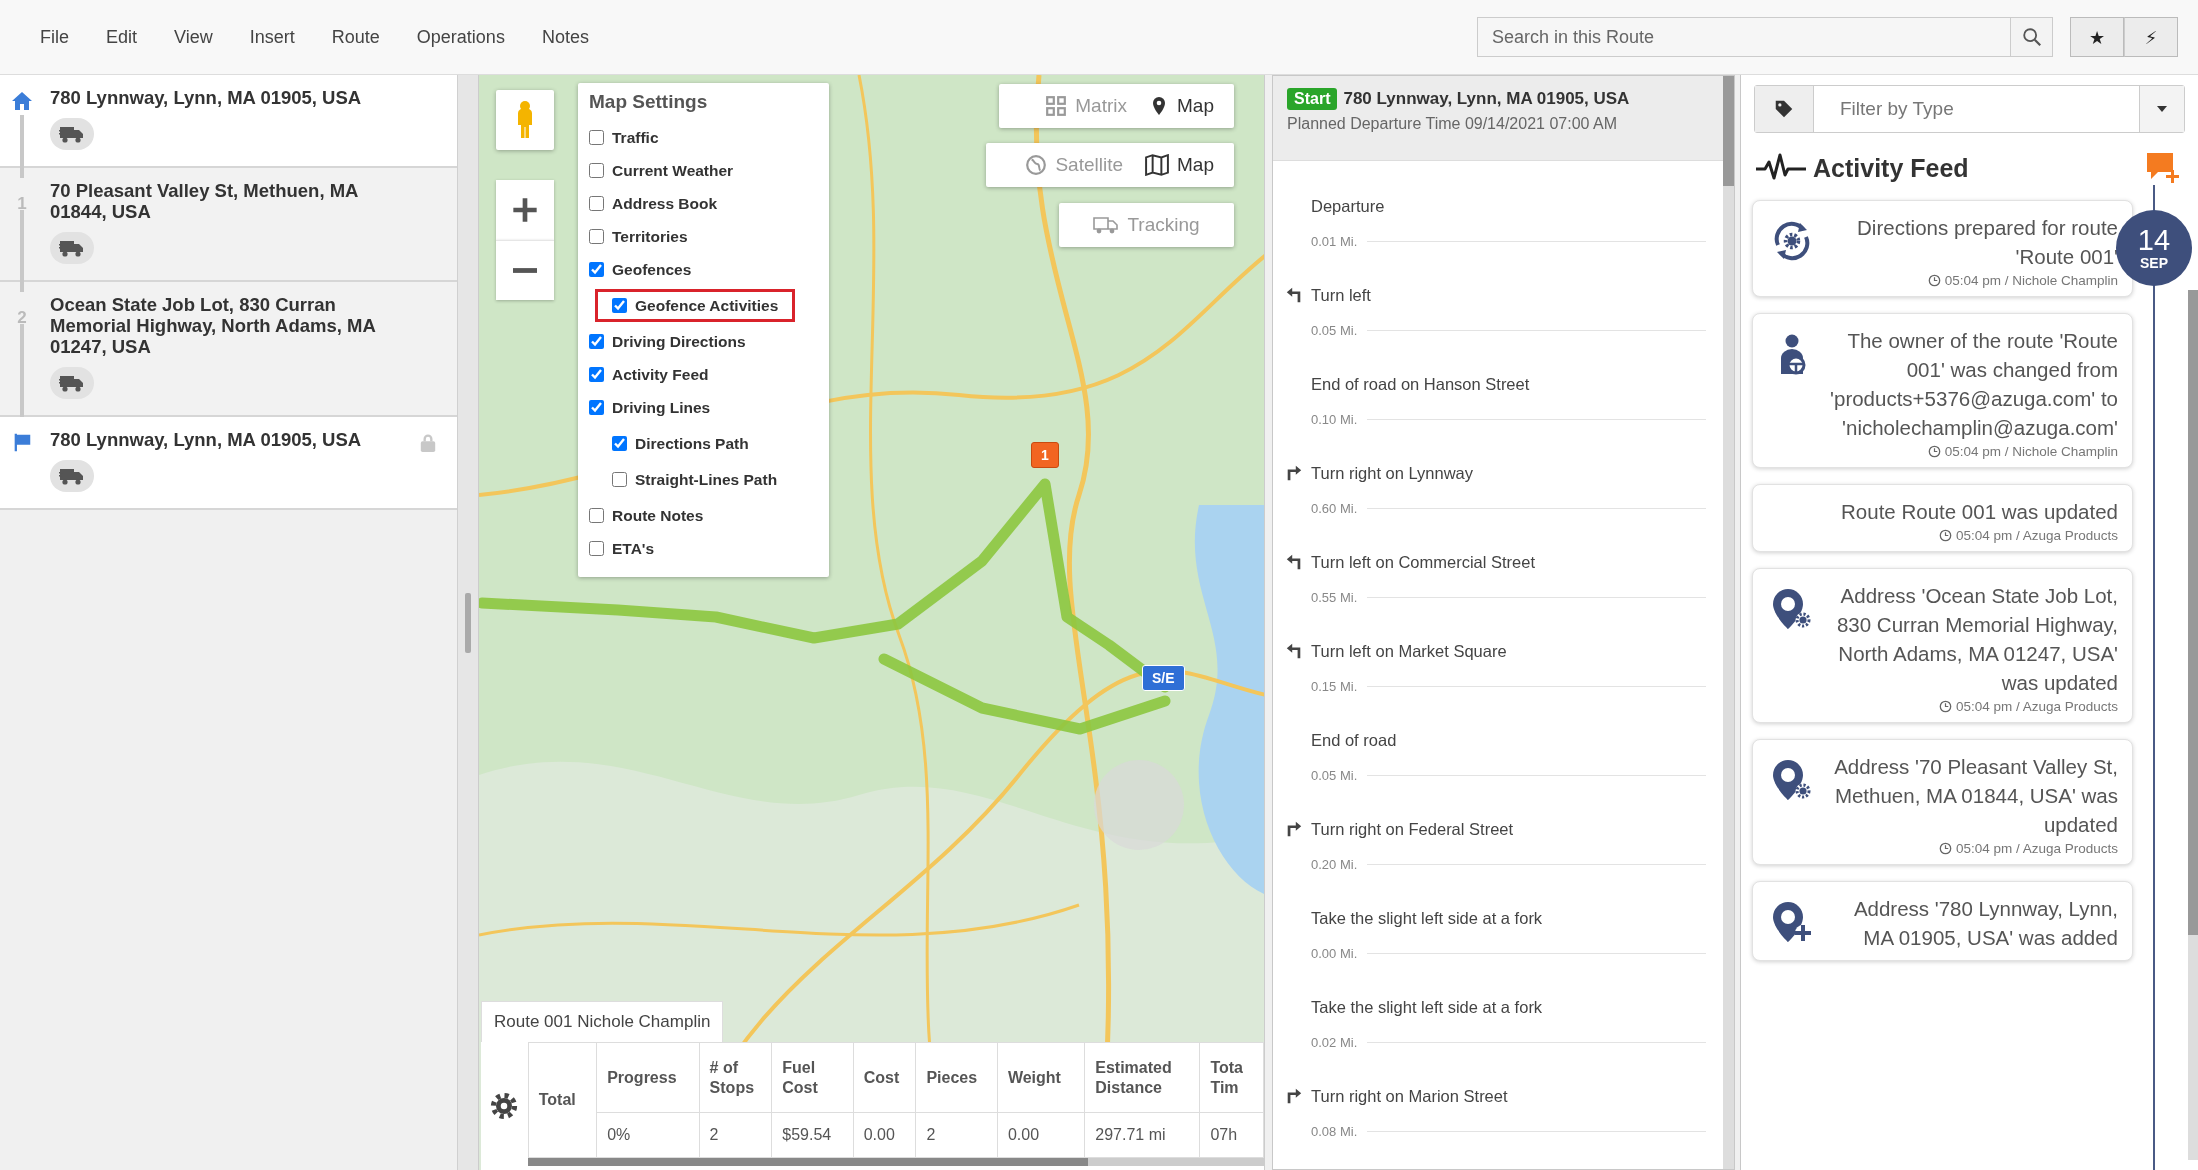 The image size is (2198, 1170). Describe the element at coordinates (1334, 1131) in the screenshot. I see `step-distance: 0.08 Mi.` at that location.